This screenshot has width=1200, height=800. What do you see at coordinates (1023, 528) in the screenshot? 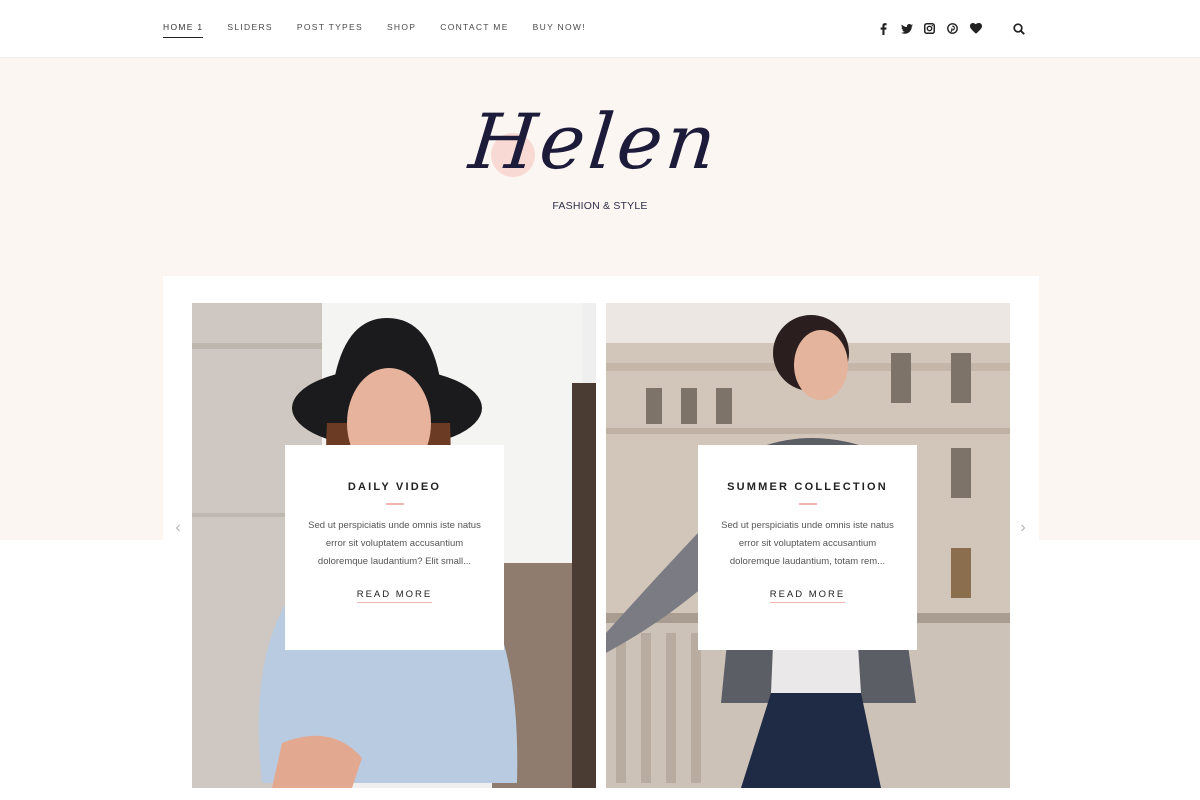
I see `chevron-right-icon: ›` at bounding box center [1023, 528].